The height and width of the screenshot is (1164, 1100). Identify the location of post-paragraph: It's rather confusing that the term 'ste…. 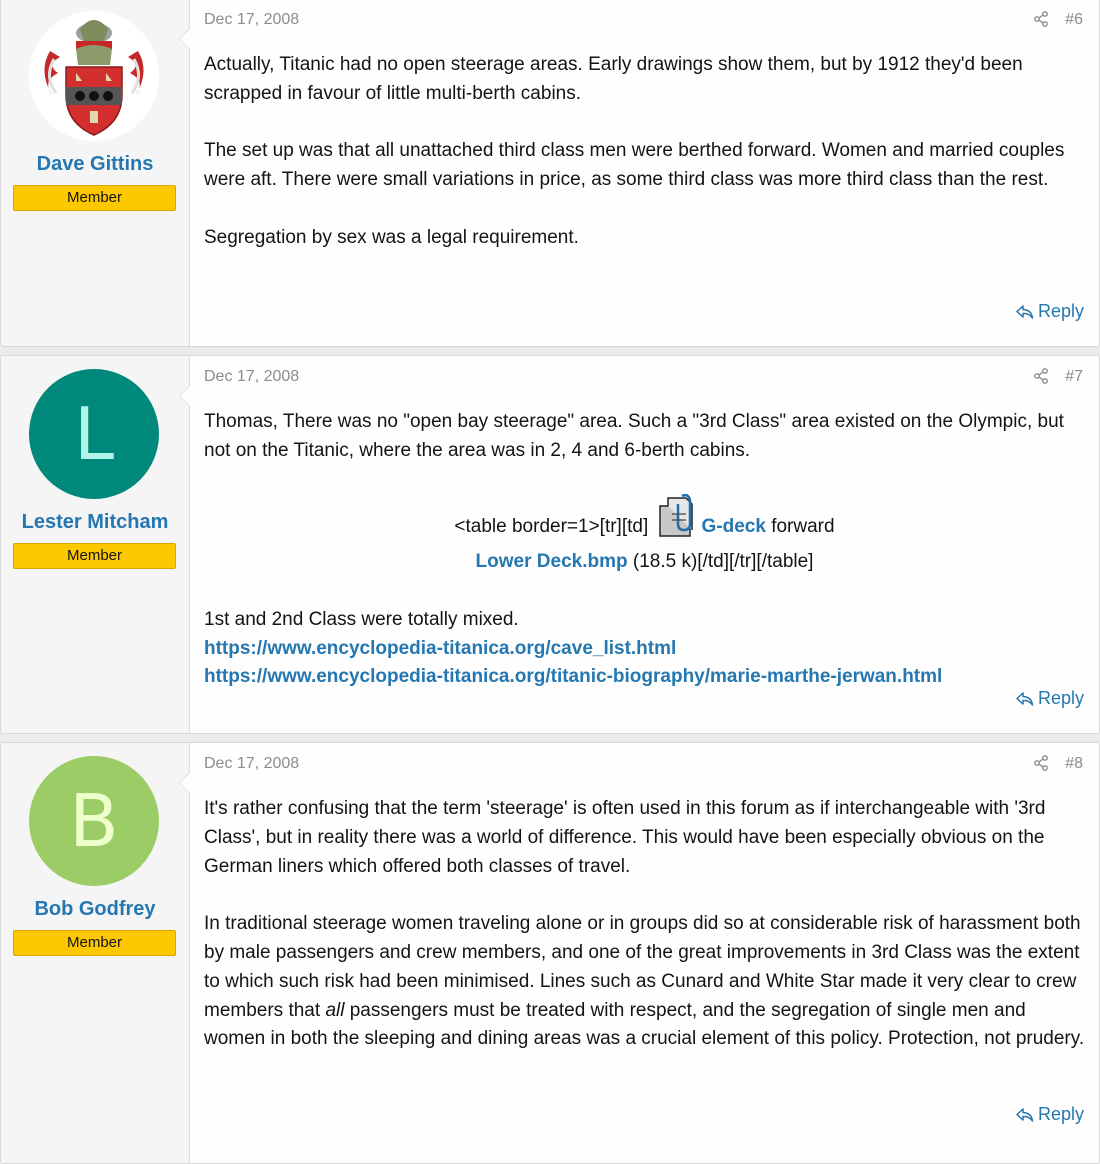
(625, 837).